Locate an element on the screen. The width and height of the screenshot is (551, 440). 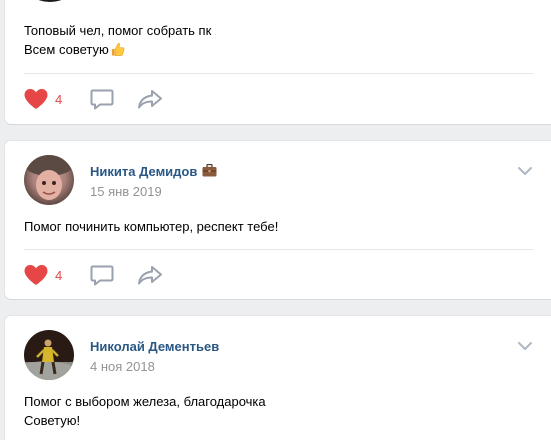
review-text: Помог починить компьютер, респект тебе! is located at coordinates (151, 226).